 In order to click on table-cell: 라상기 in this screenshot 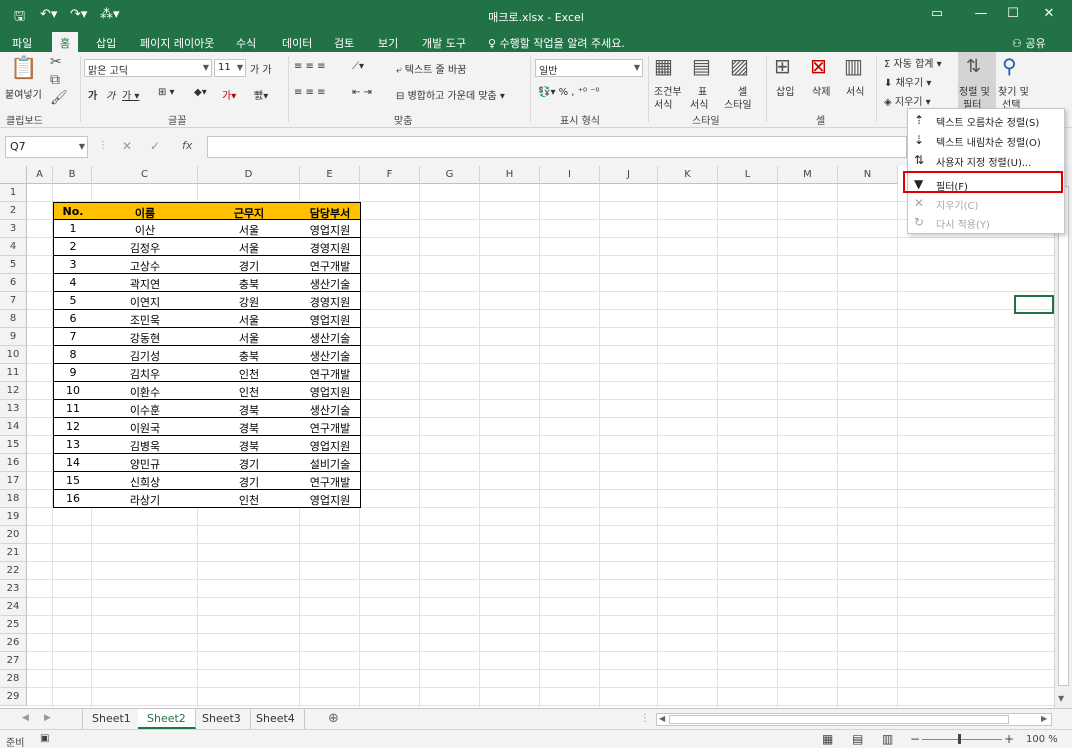, I will do `click(145, 499)`.